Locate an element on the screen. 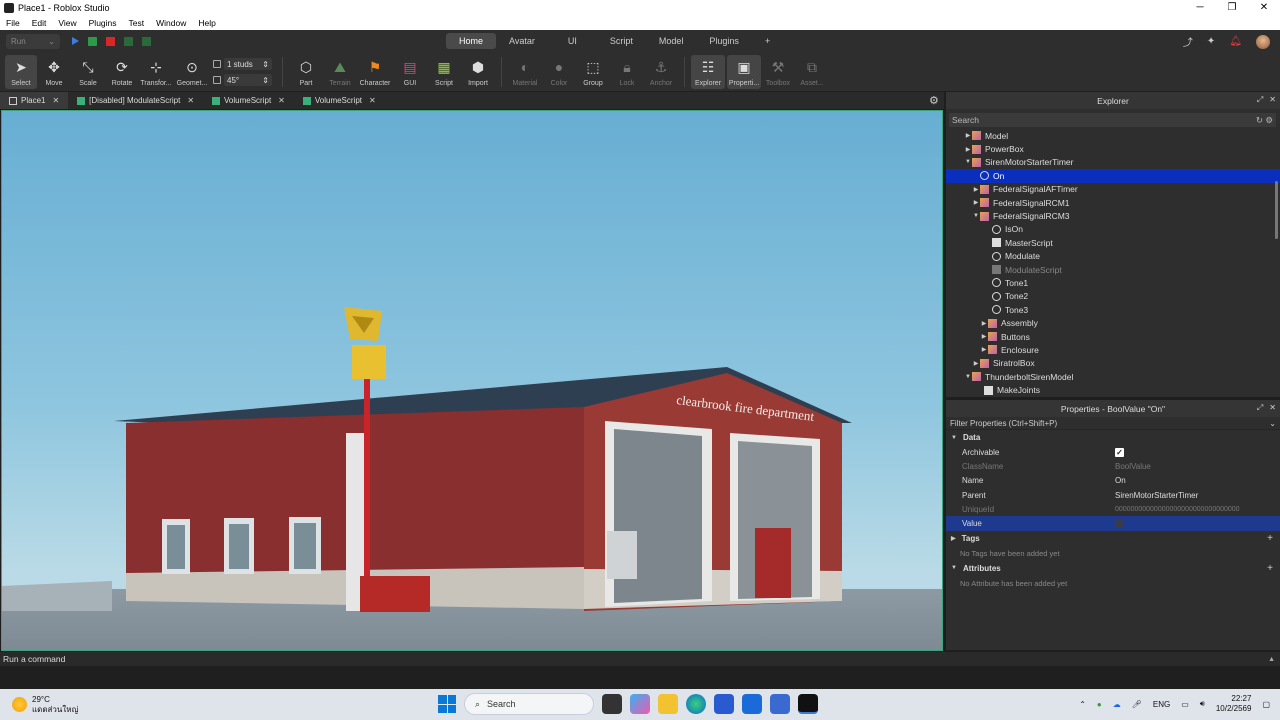 This screenshot has height=720, width=1280. tree-item-enclosure: ▶ Enclosure is located at coordinates (1113, 349).